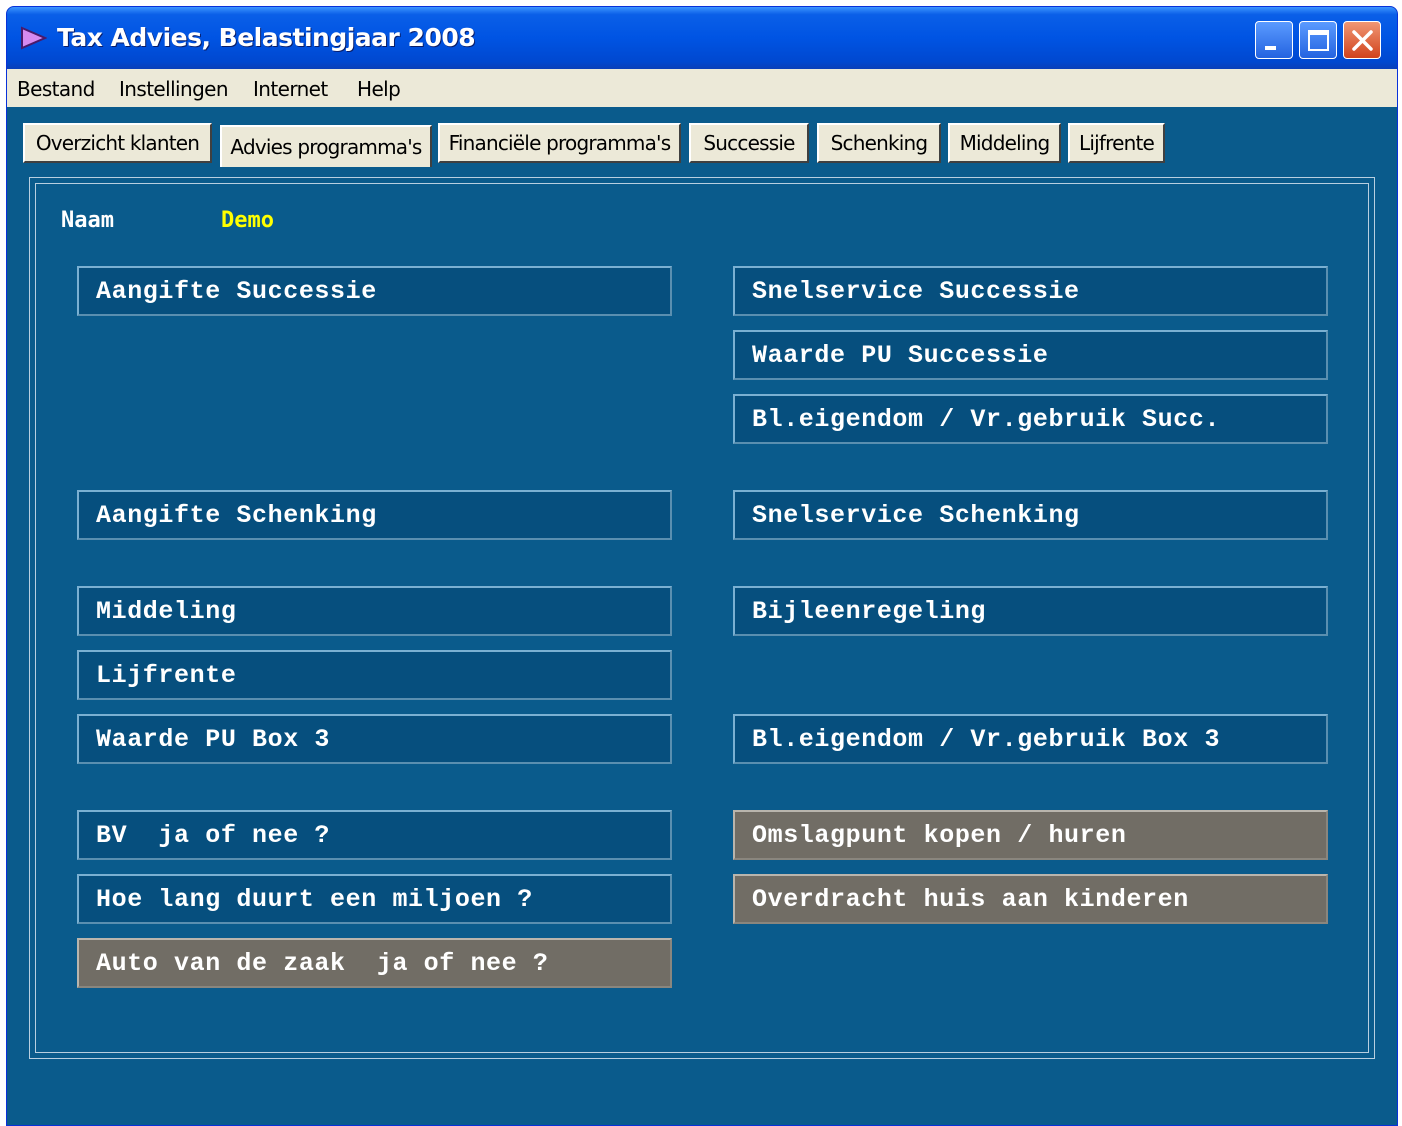 This screenshot has height=1126, width=1402. Describe the element at coordinates (374, 611) in the screenshot. I see `middeling-button: Middeling` at that location.